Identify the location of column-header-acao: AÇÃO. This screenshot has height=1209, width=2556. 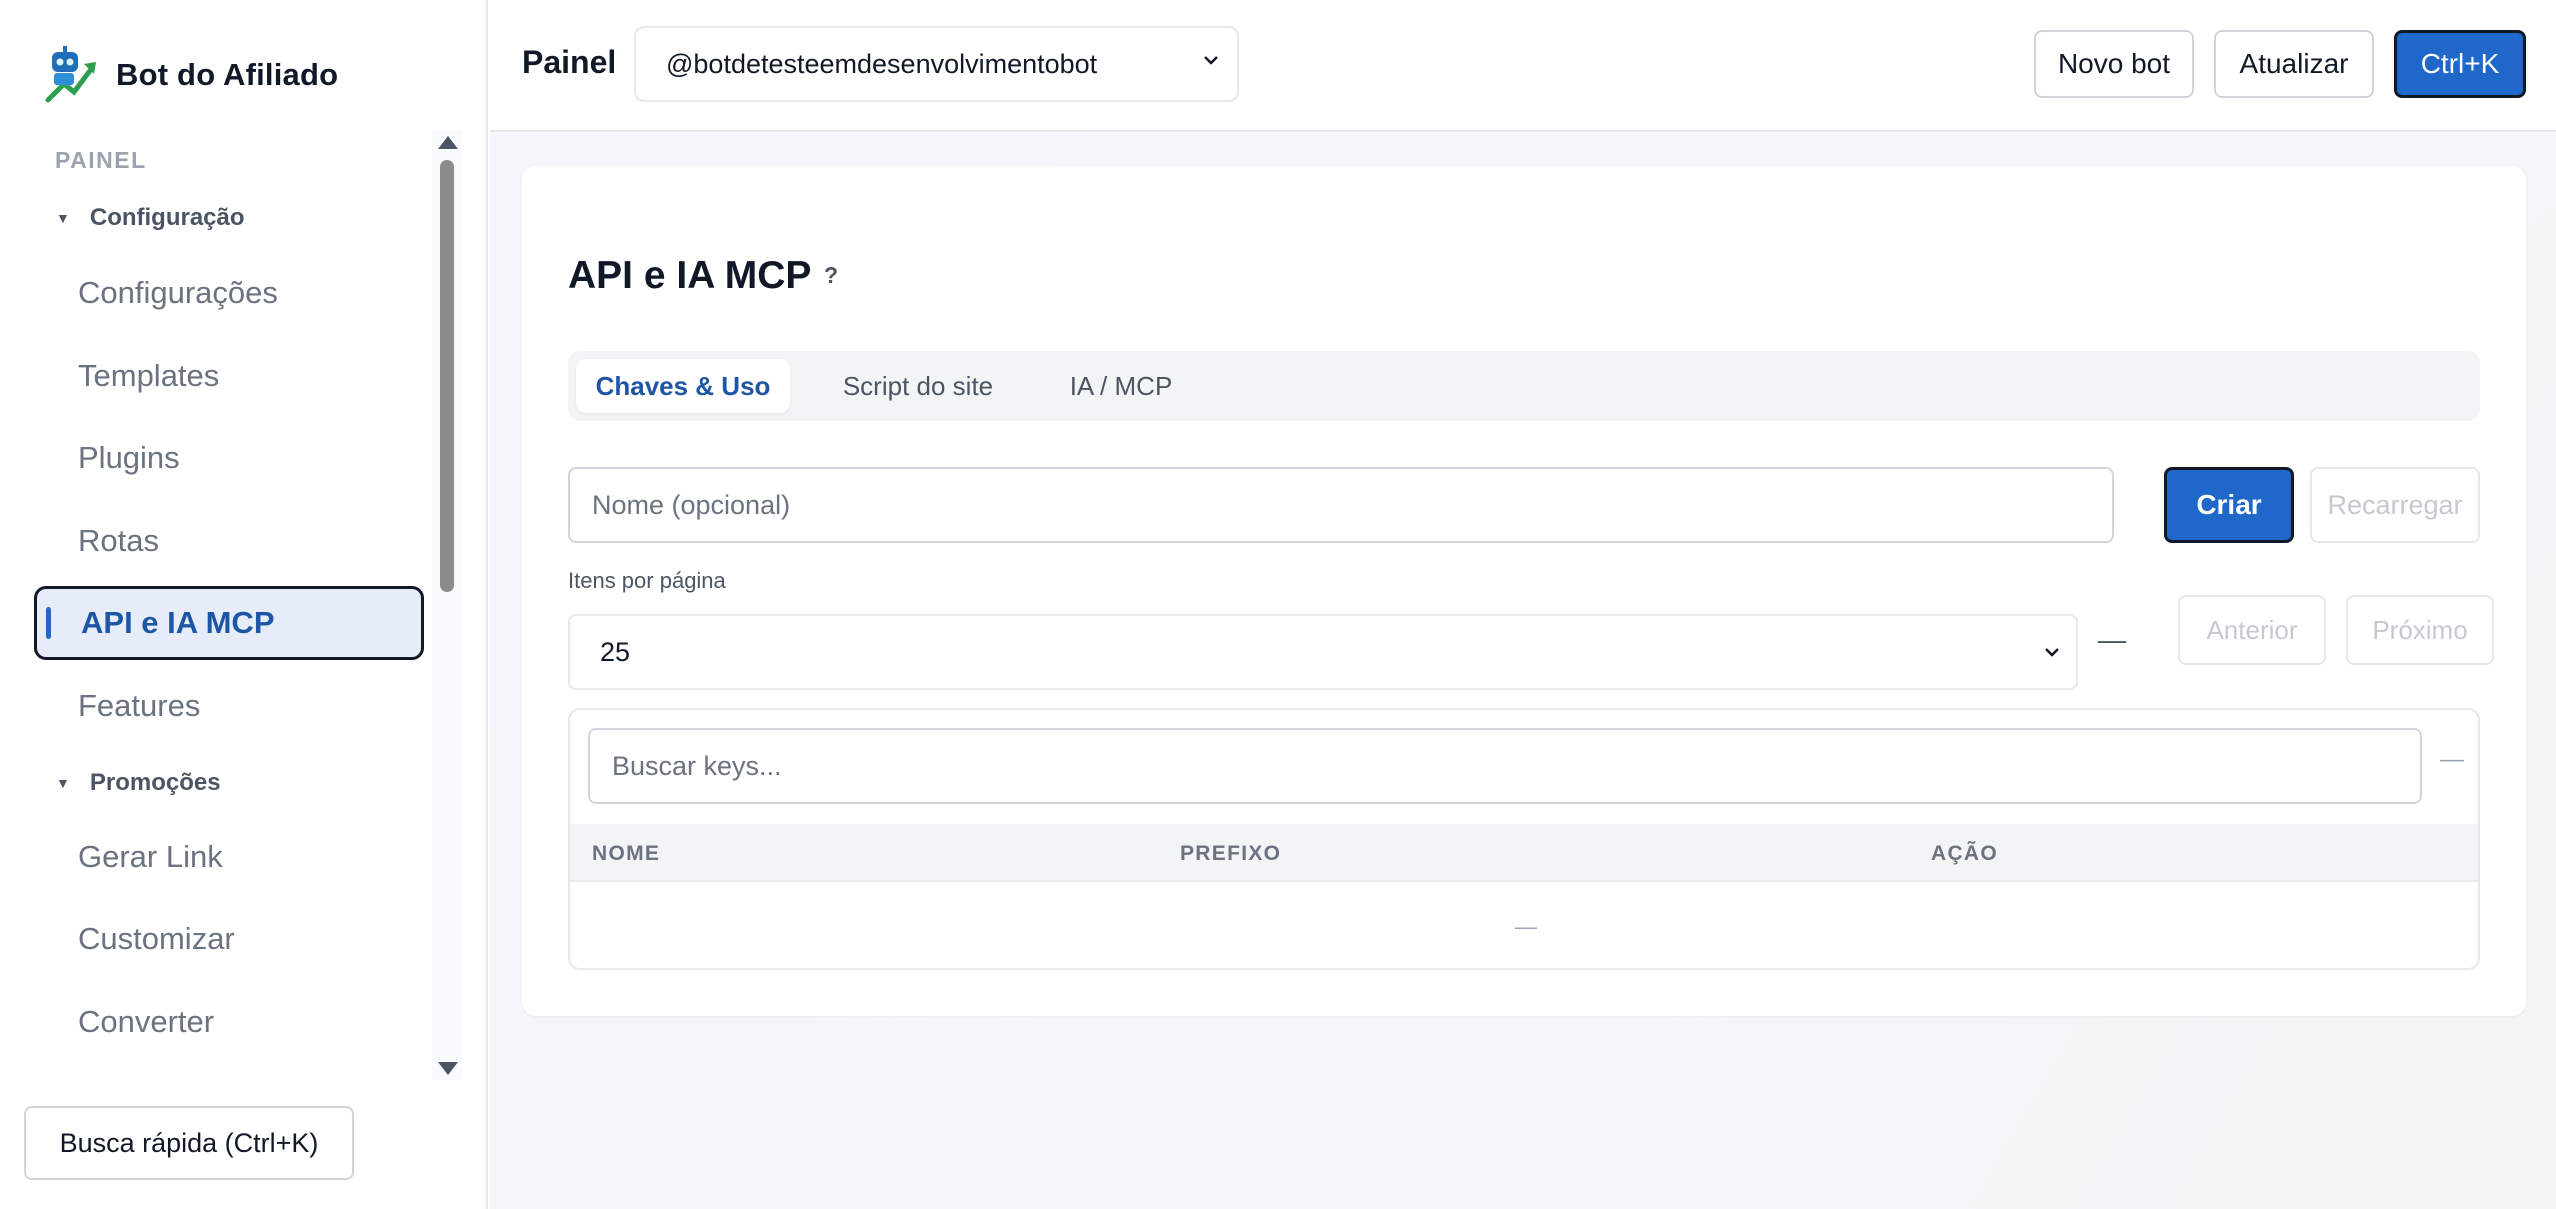
(1965, 853).